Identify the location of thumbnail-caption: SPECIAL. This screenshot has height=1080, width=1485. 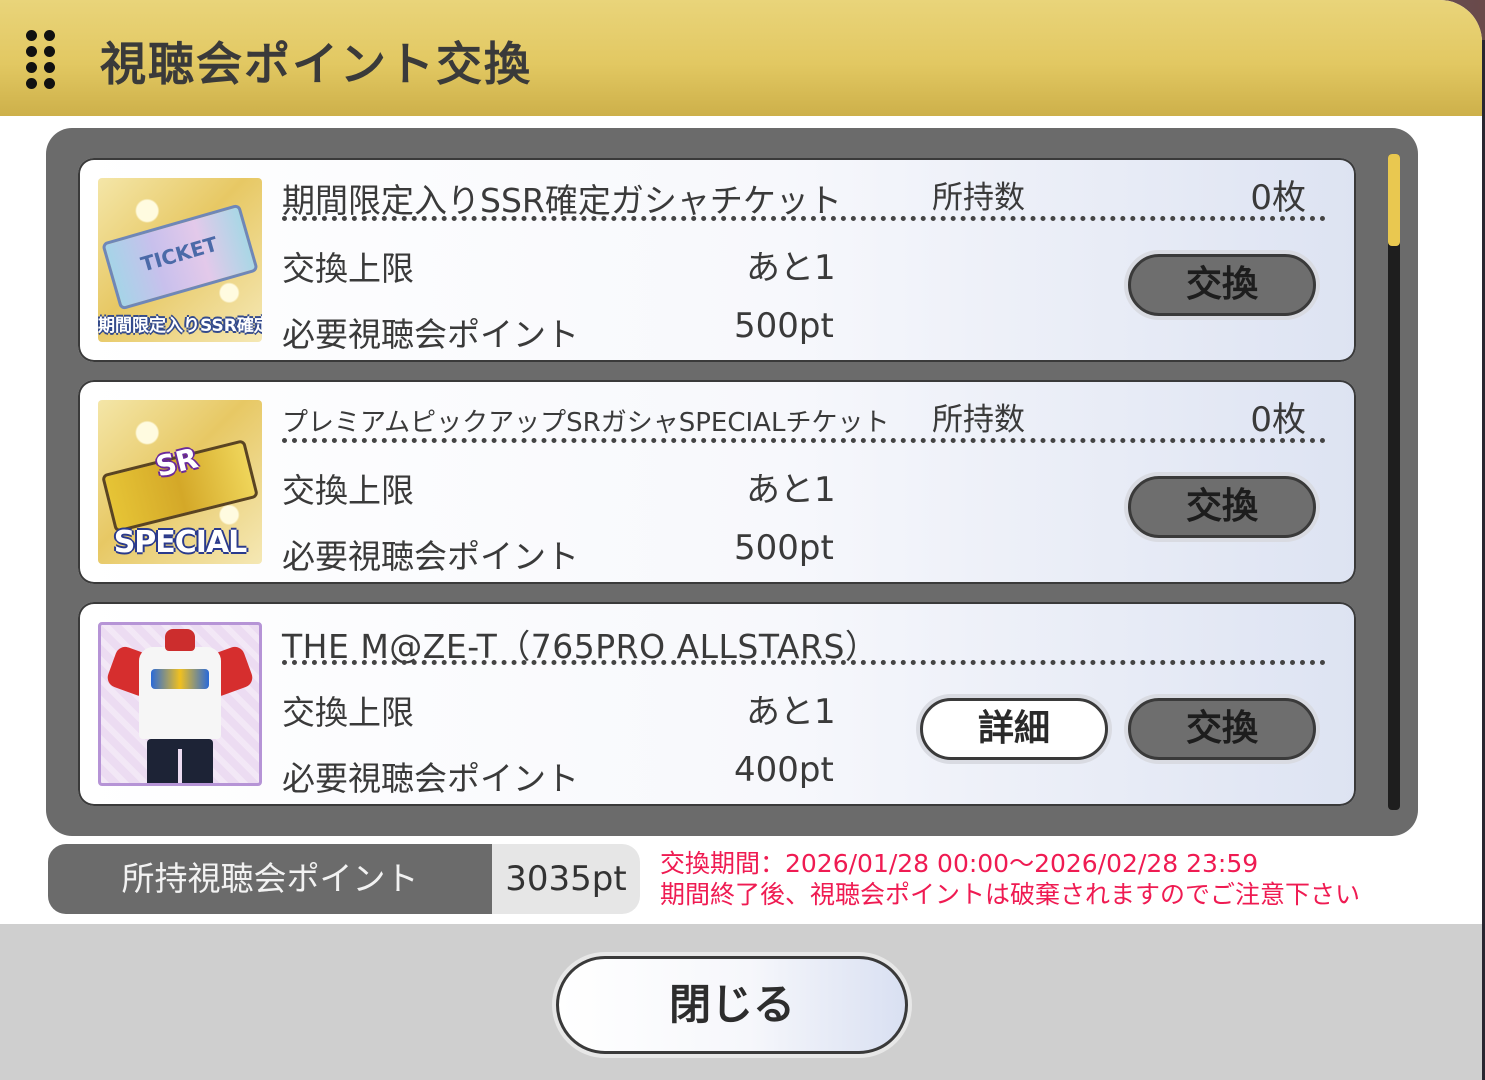
(180, 542).